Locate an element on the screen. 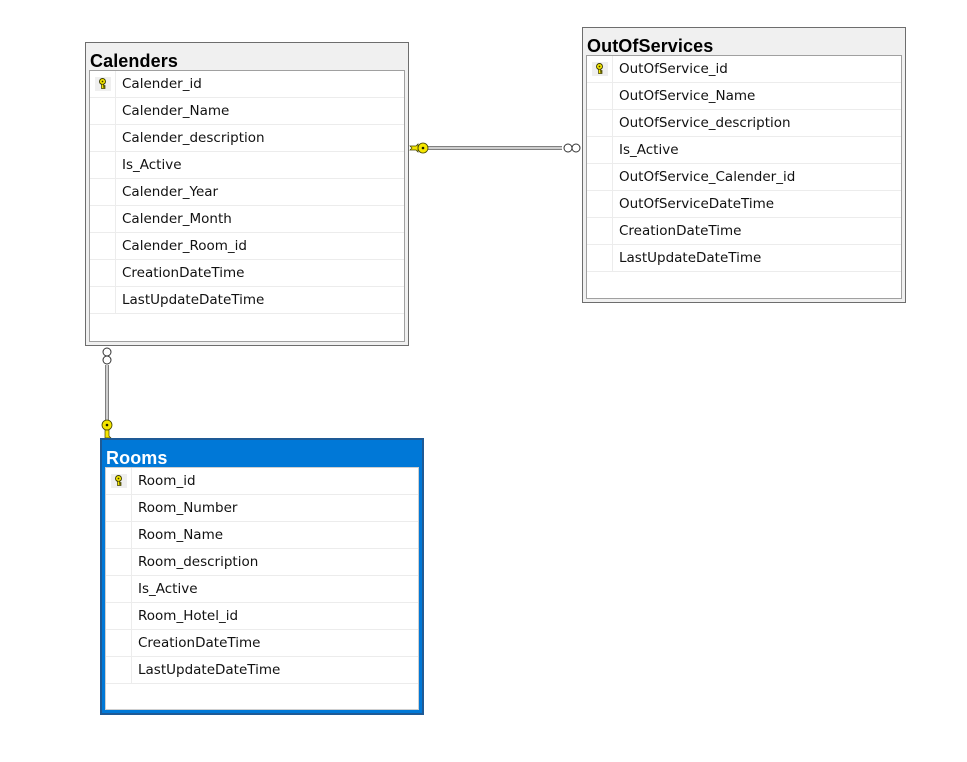 This screenshot has width=967, height=762. column-name: Room_description is located at coordinates (198, 562).